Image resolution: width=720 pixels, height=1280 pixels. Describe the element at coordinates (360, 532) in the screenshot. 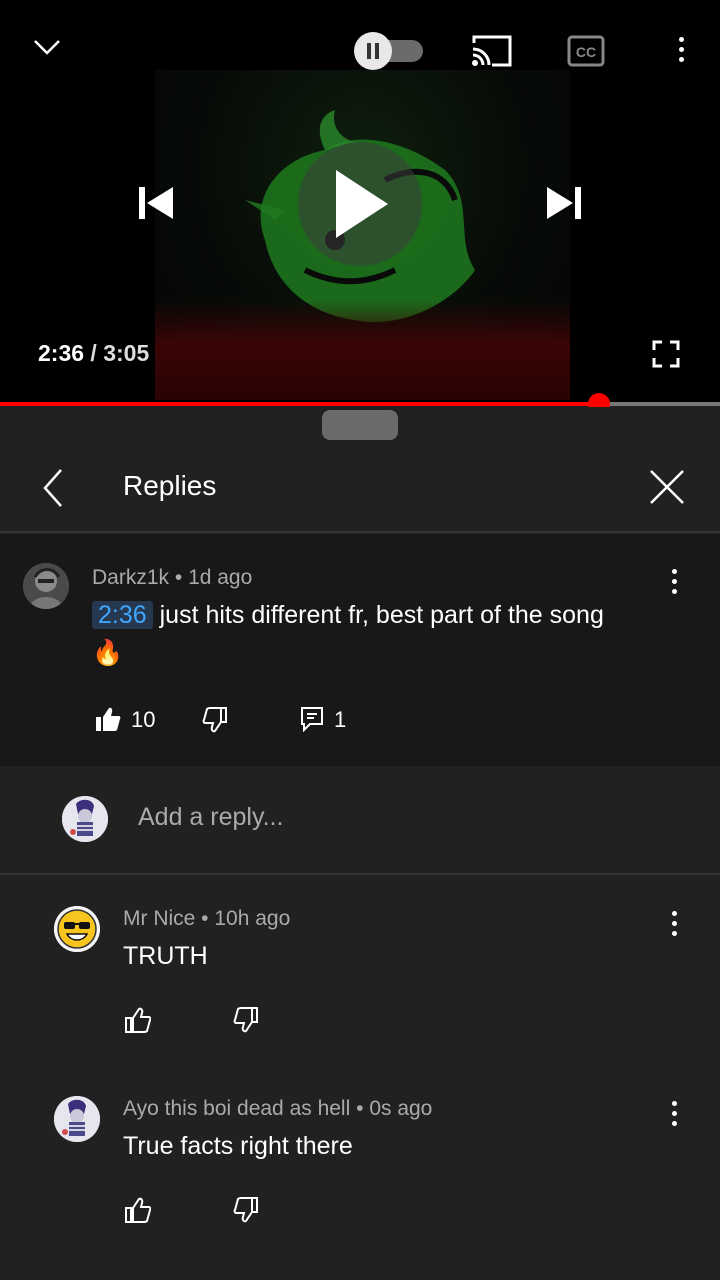

I see `header-divider` at that location.